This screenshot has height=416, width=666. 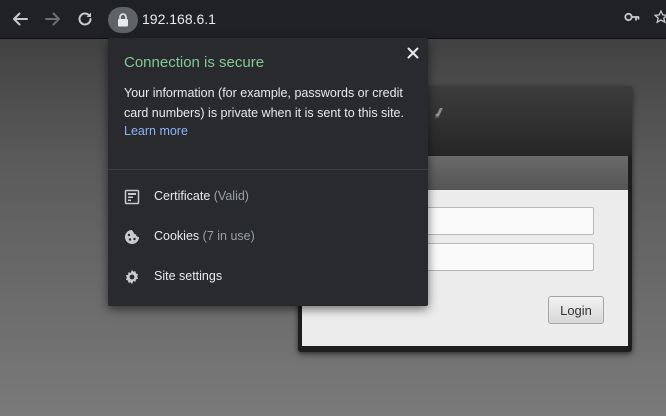 I want to click on lock-icon, so click(x=123, y=20).